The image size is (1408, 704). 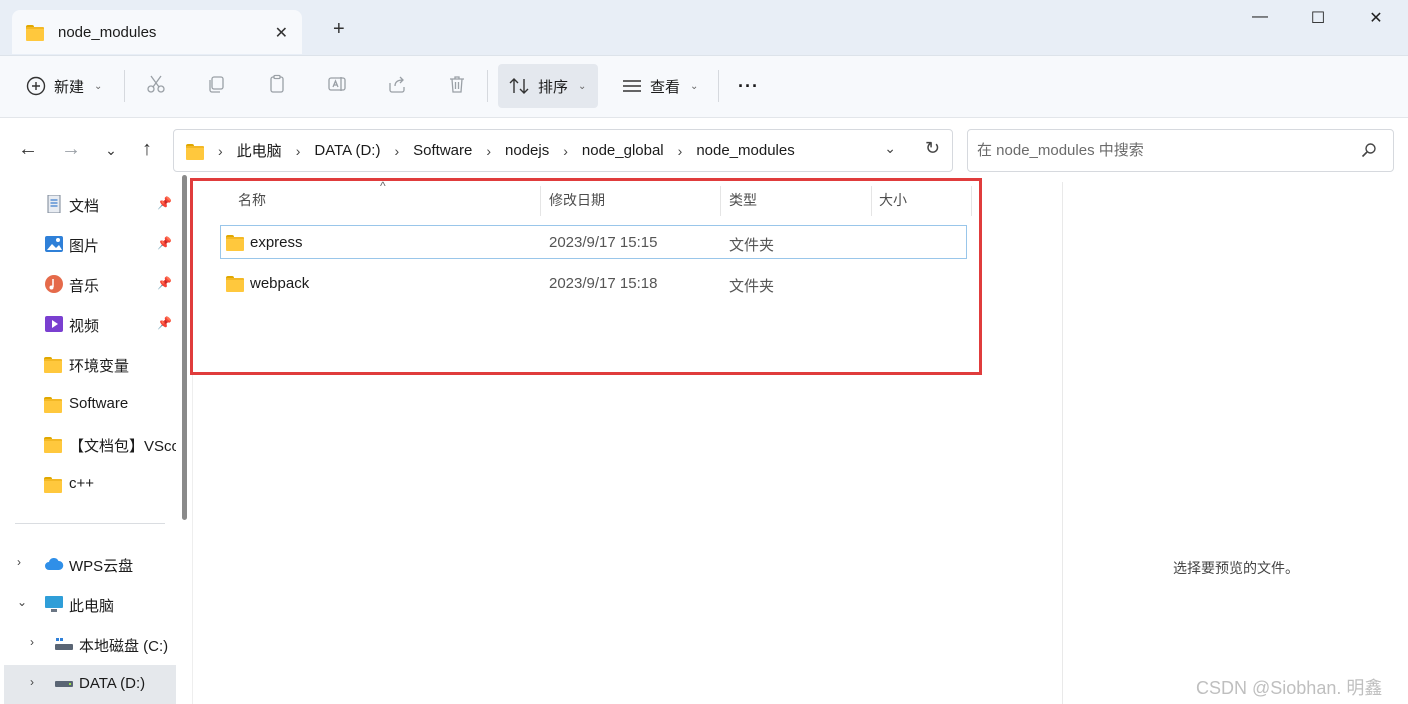 I want to click on sidebar-item-pictures: 图片 📌, so click(x=90, y=244).